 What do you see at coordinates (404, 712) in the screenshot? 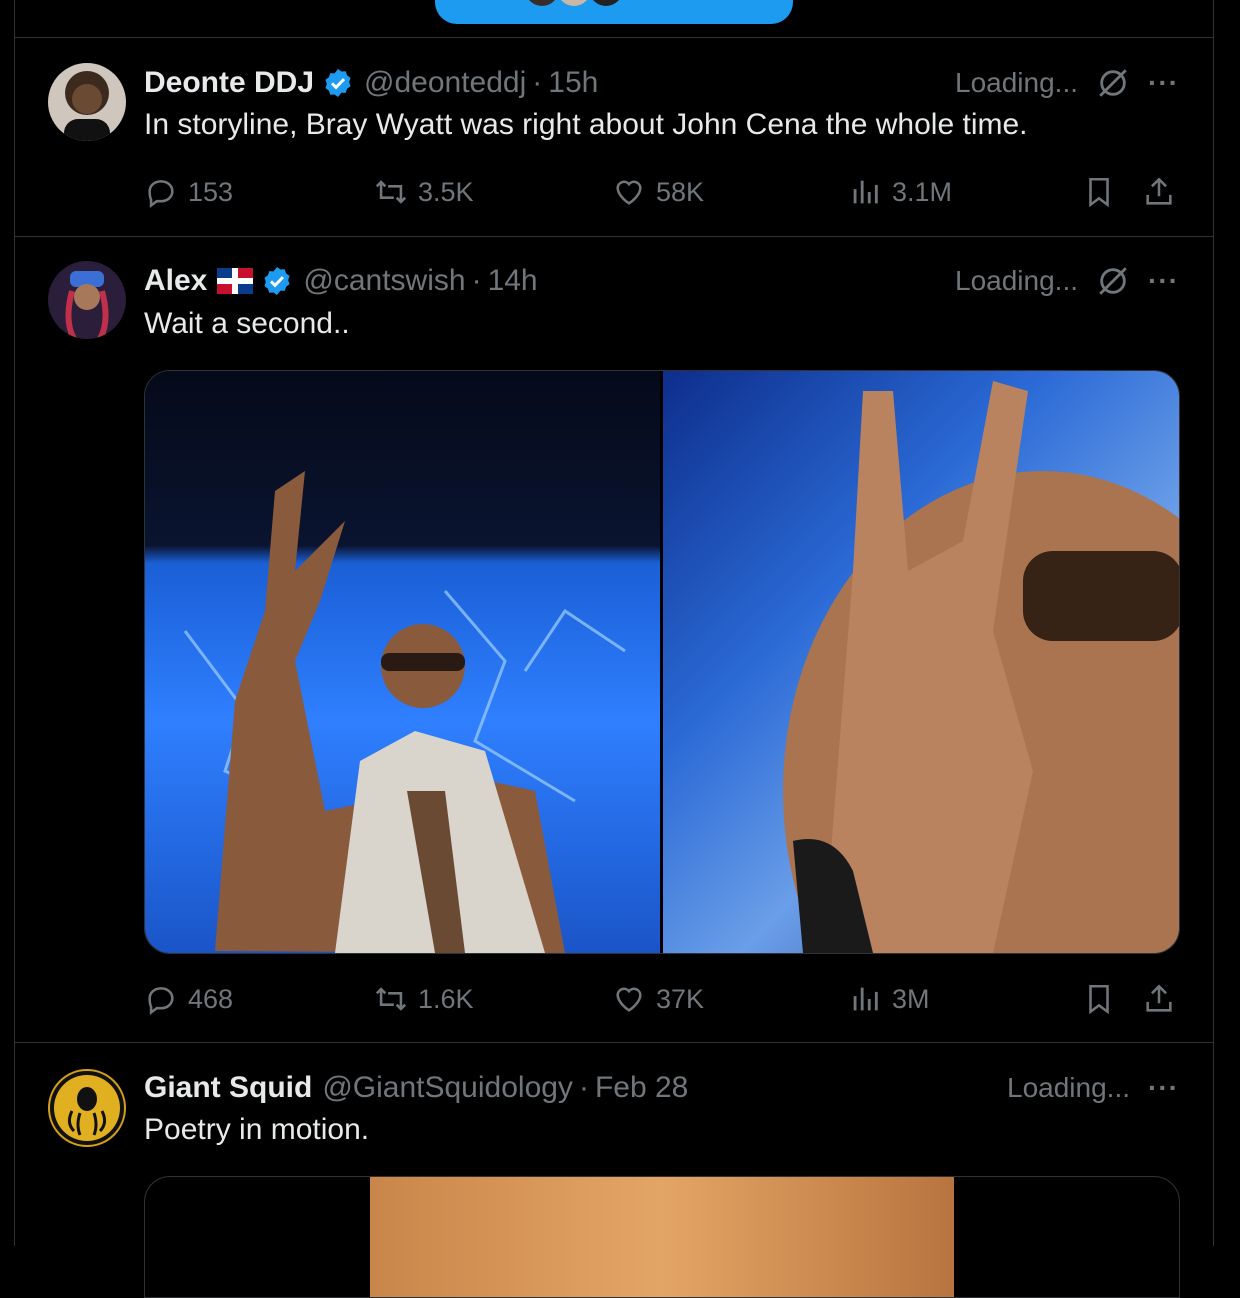
I see `left-image-art` at bounding box center [404, 712].